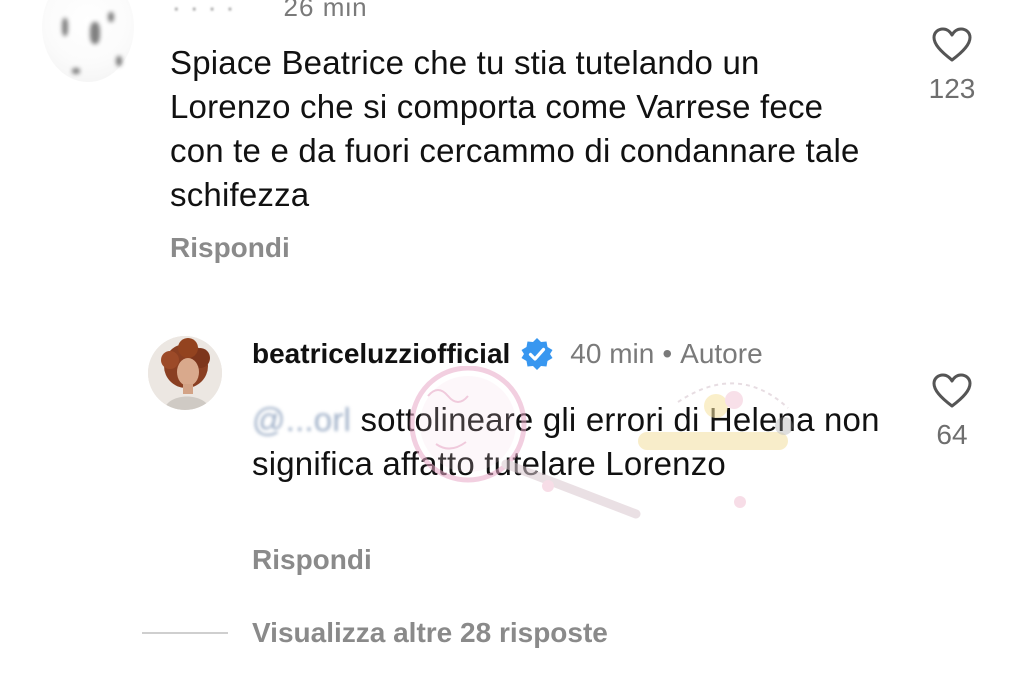 Image resolution: width=1024 pixels, height=685 pixels. Describe the element at coordinates (430, 633) in the screenshot. I see `view-more-replies-button: Visualizza altre 28 risposte` at that location.